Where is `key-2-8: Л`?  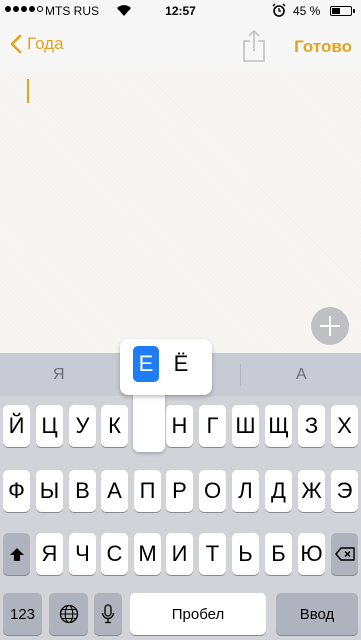 key-2-8: Л is located at coordinates (245, 491).